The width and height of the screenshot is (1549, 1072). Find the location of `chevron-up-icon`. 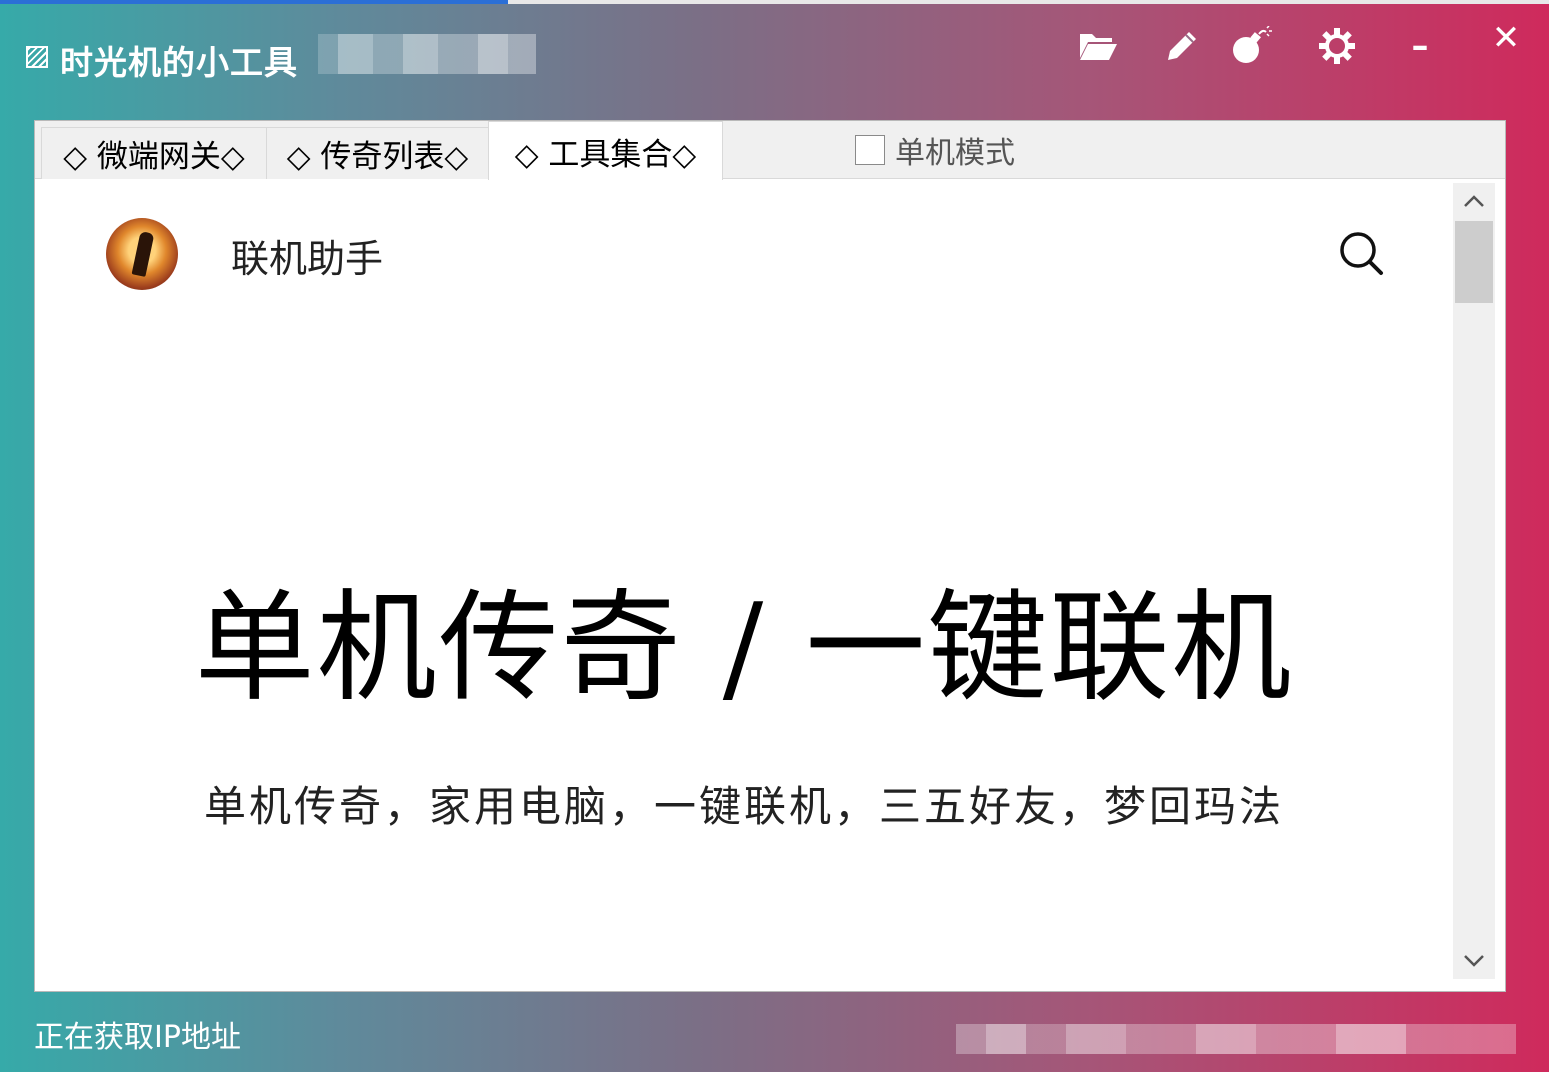

chevron-up-icon is located at coordinates (1474, 201).